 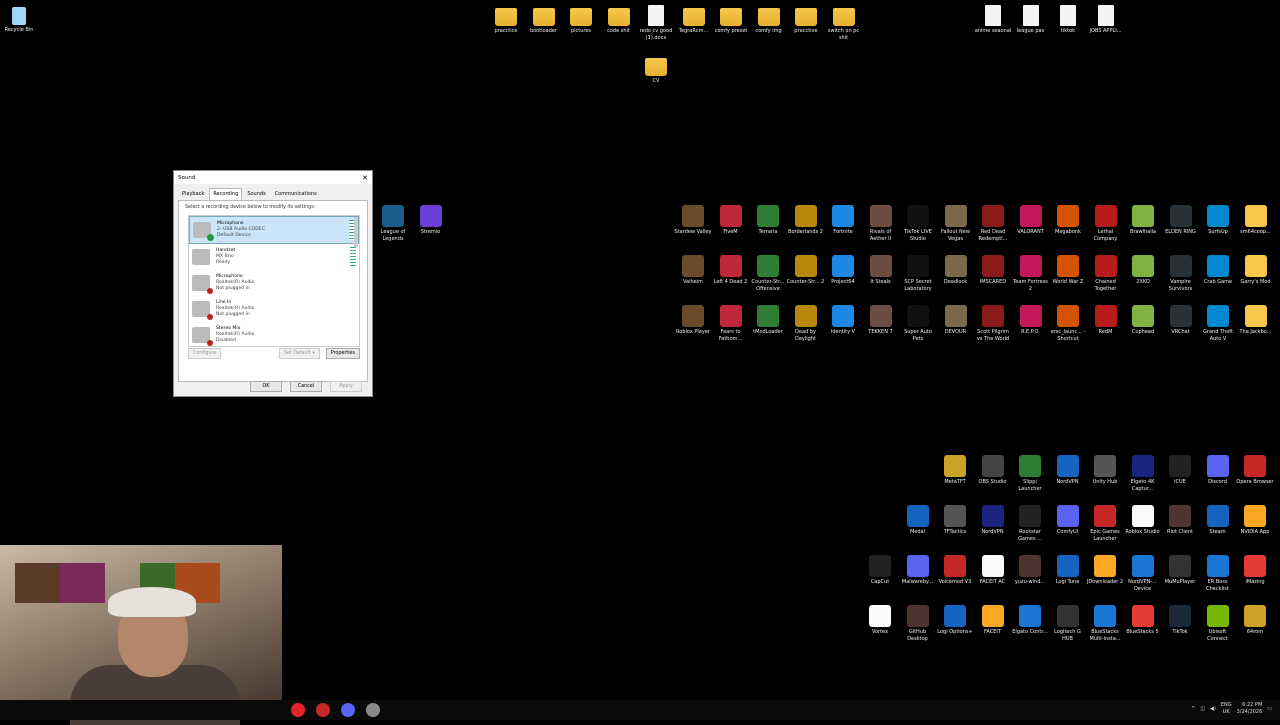 What do you see at coordinates (619, 20) in the screenshot?
I see `desktop-shortcut: code shit` at bounding box center [619, 20].